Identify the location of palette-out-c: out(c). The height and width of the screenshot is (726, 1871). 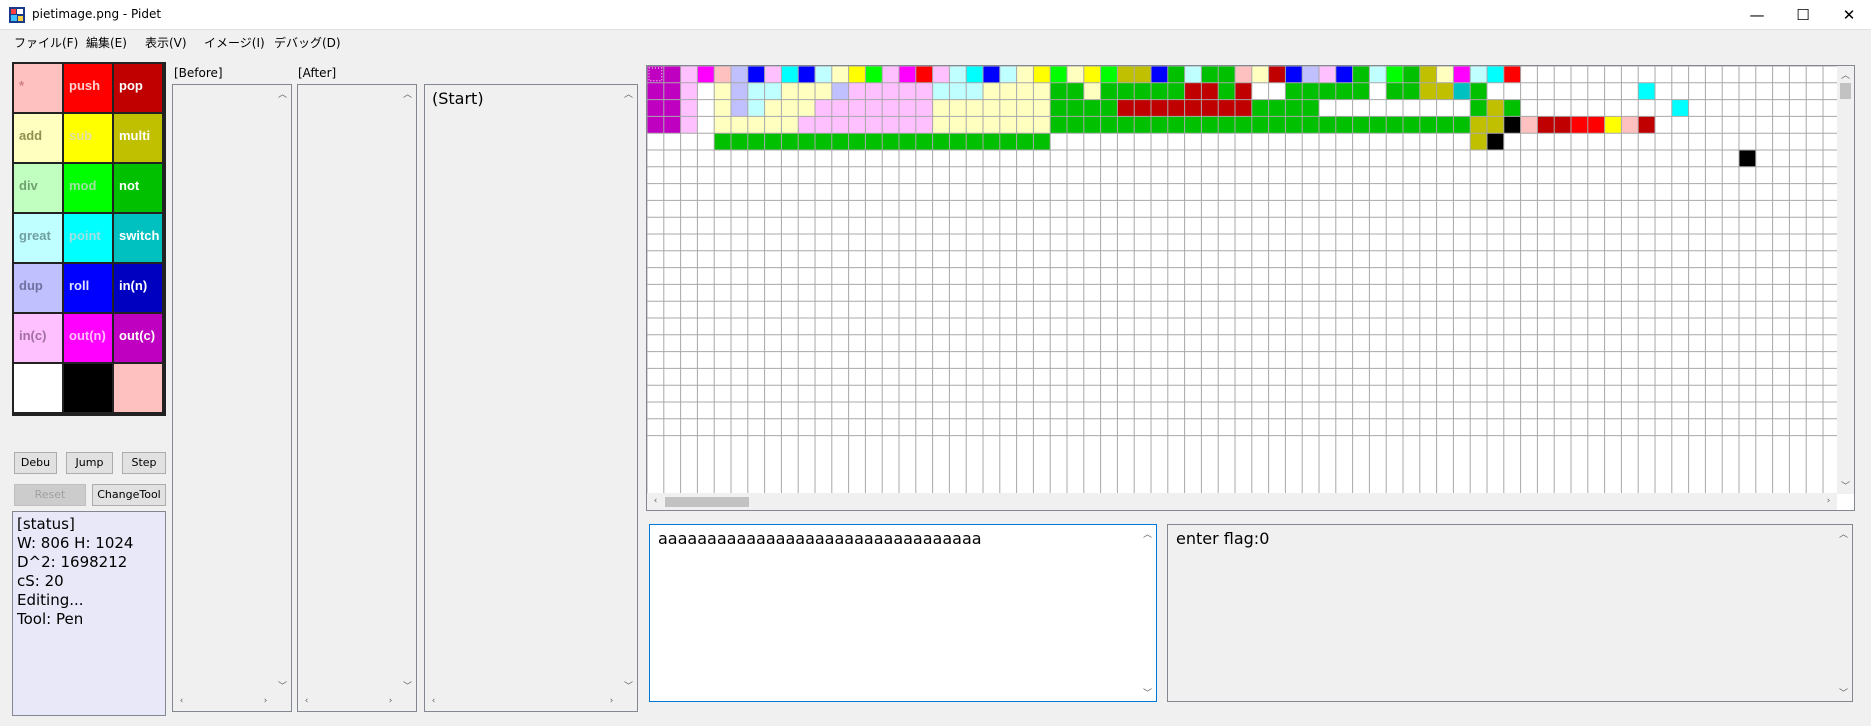
(138, 338).